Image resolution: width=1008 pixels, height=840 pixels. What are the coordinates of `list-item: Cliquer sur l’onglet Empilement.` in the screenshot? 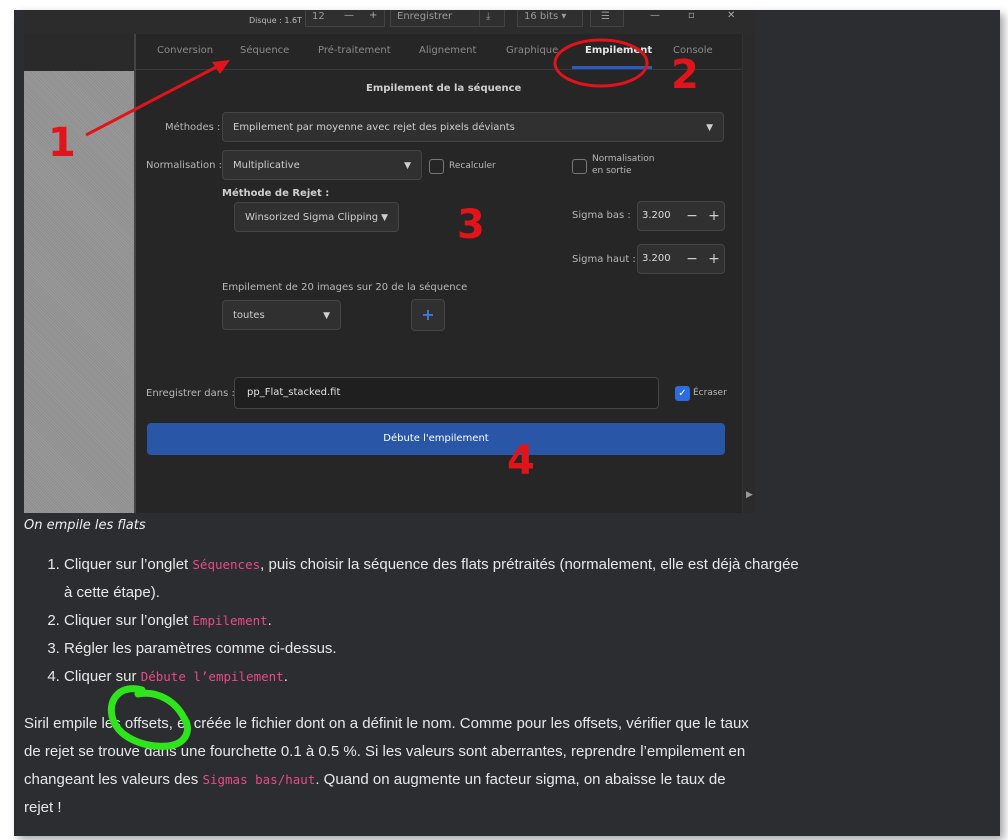 It's located at (434, 621).